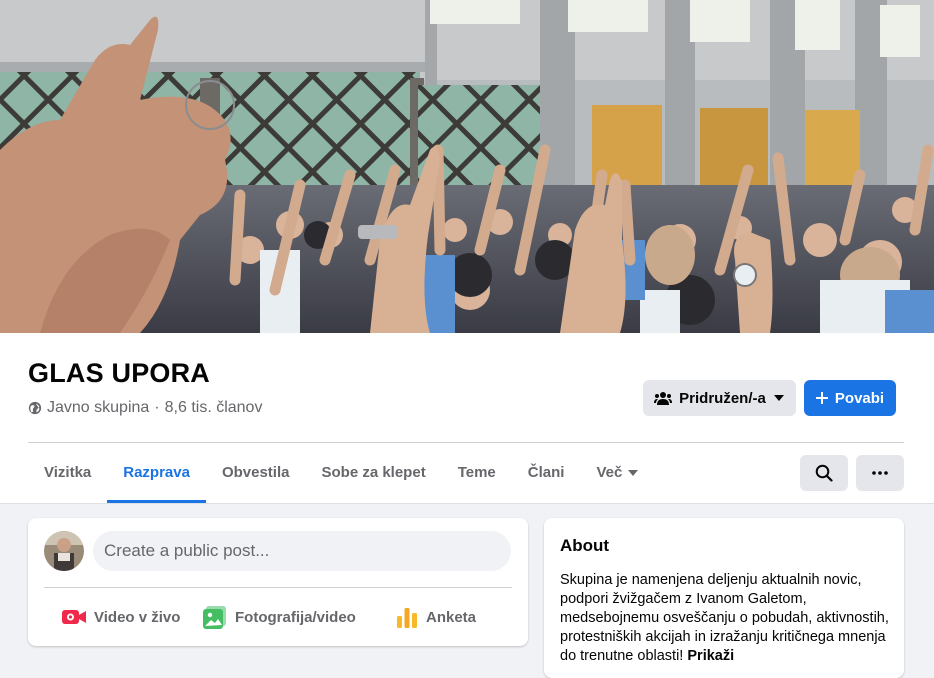 The height and width of the screenshot is (678, 934). What do you see at coordinates (546, 473) in the screenshot?
I see `tab-clani: Člani` at bounding box center [546, 473].